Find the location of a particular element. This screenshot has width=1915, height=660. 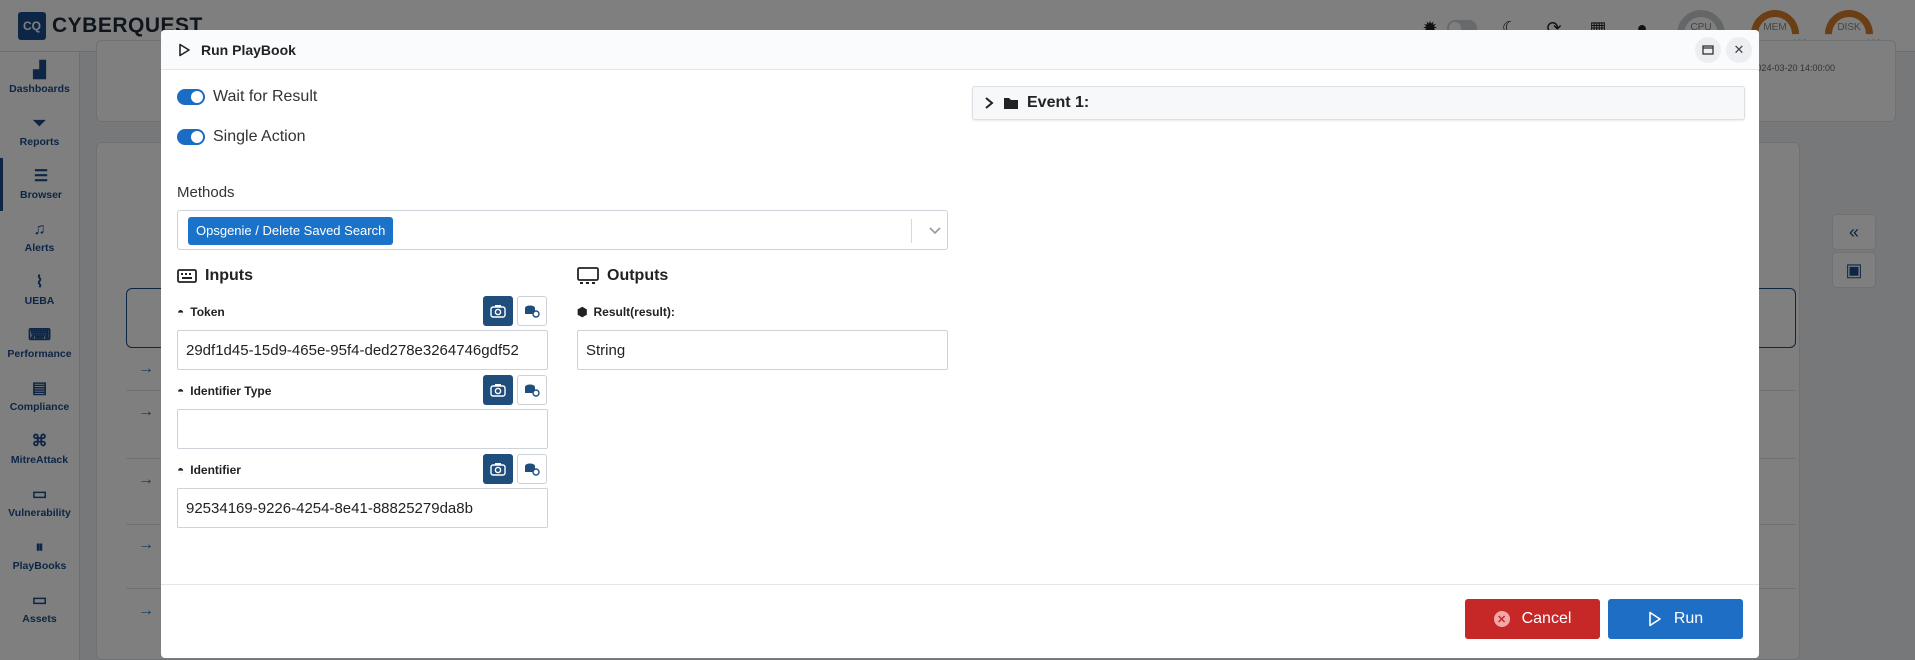

run-button: Run is located at coordinates (1675, 619).